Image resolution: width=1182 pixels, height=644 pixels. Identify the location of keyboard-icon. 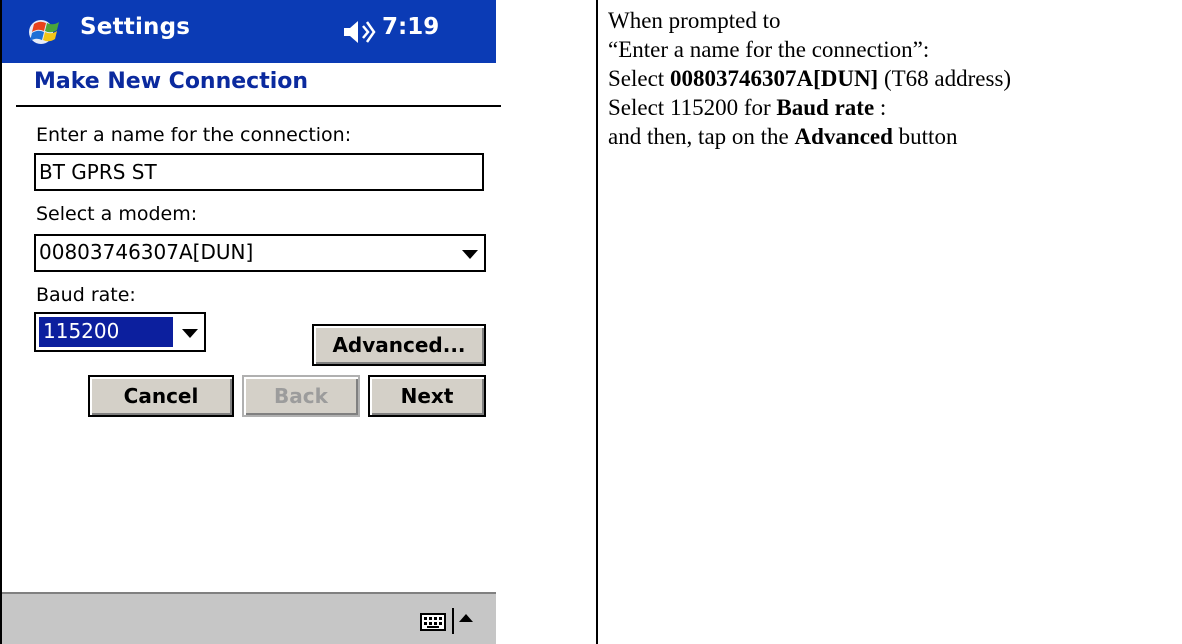
(433, 622).